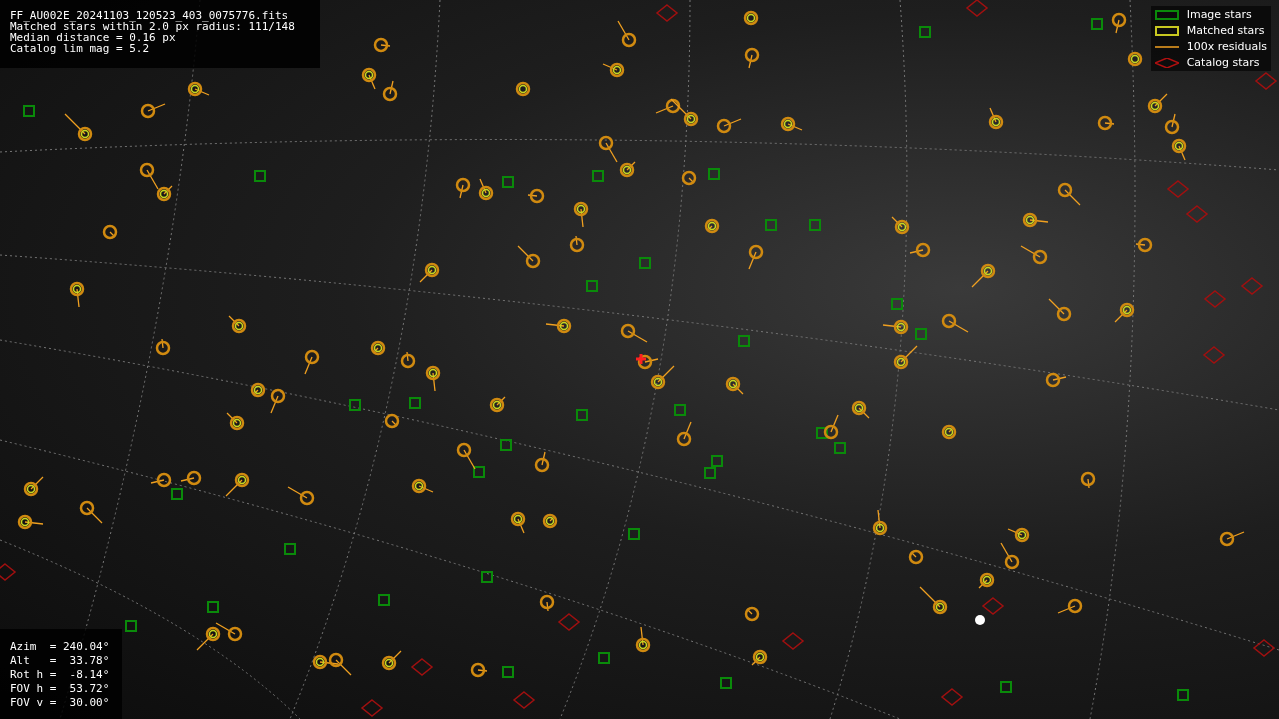 Image resolution: width=1279 pixels, height=719 pixels. Describe the element at coordinates (1166, 14) in the screenshot. I see `square-outline-icon` at that location.